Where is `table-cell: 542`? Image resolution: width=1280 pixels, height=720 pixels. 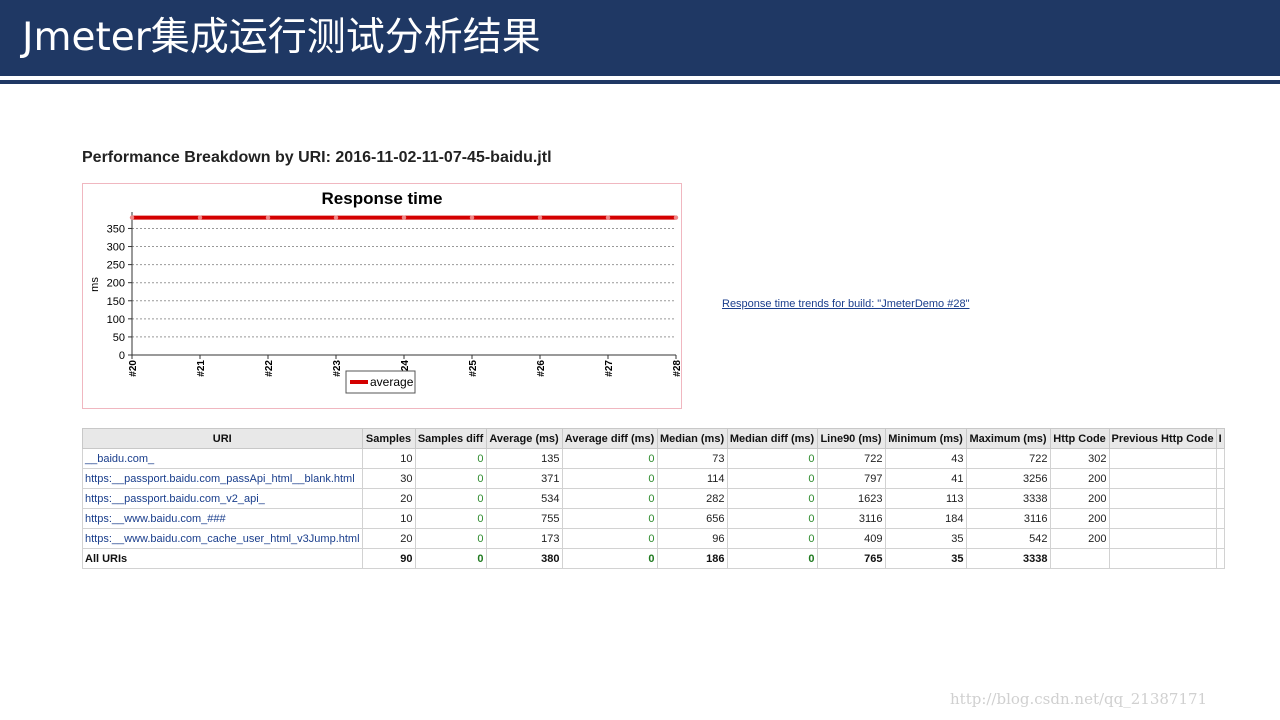
table-cell: 542 is located at coordinates (1008, 538).